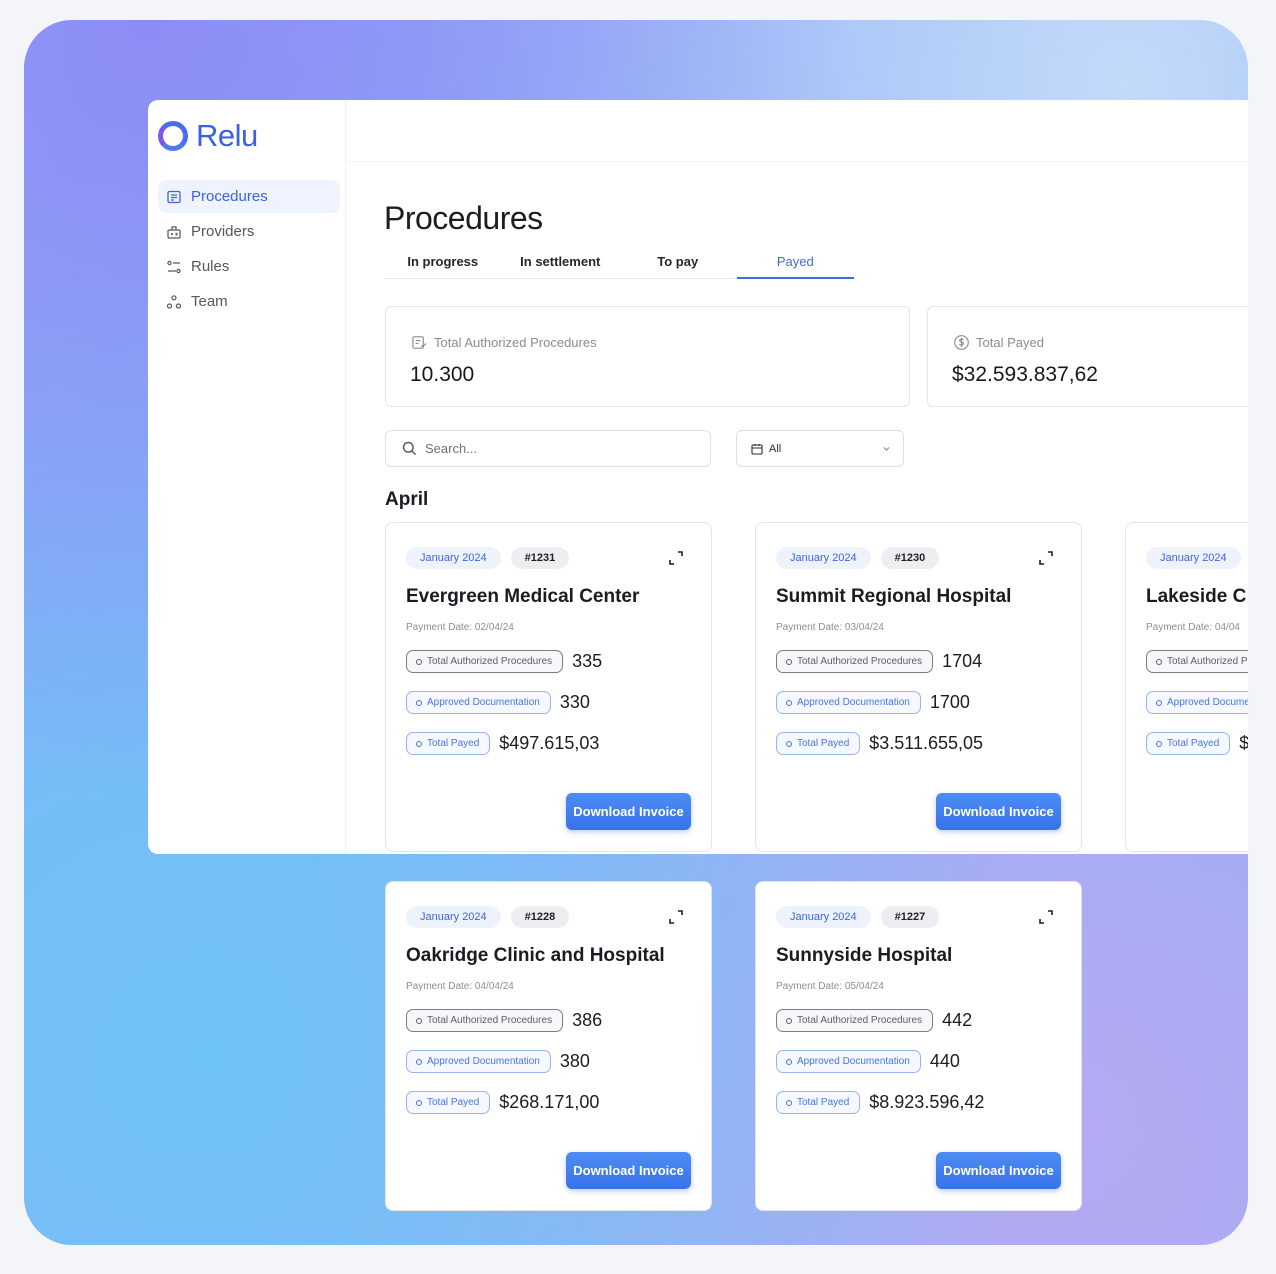  What do you see at coordinates (249, 231) in the screenshot?
I see `sidebar-item-providers: Providers` at bounding box center [249, 231].